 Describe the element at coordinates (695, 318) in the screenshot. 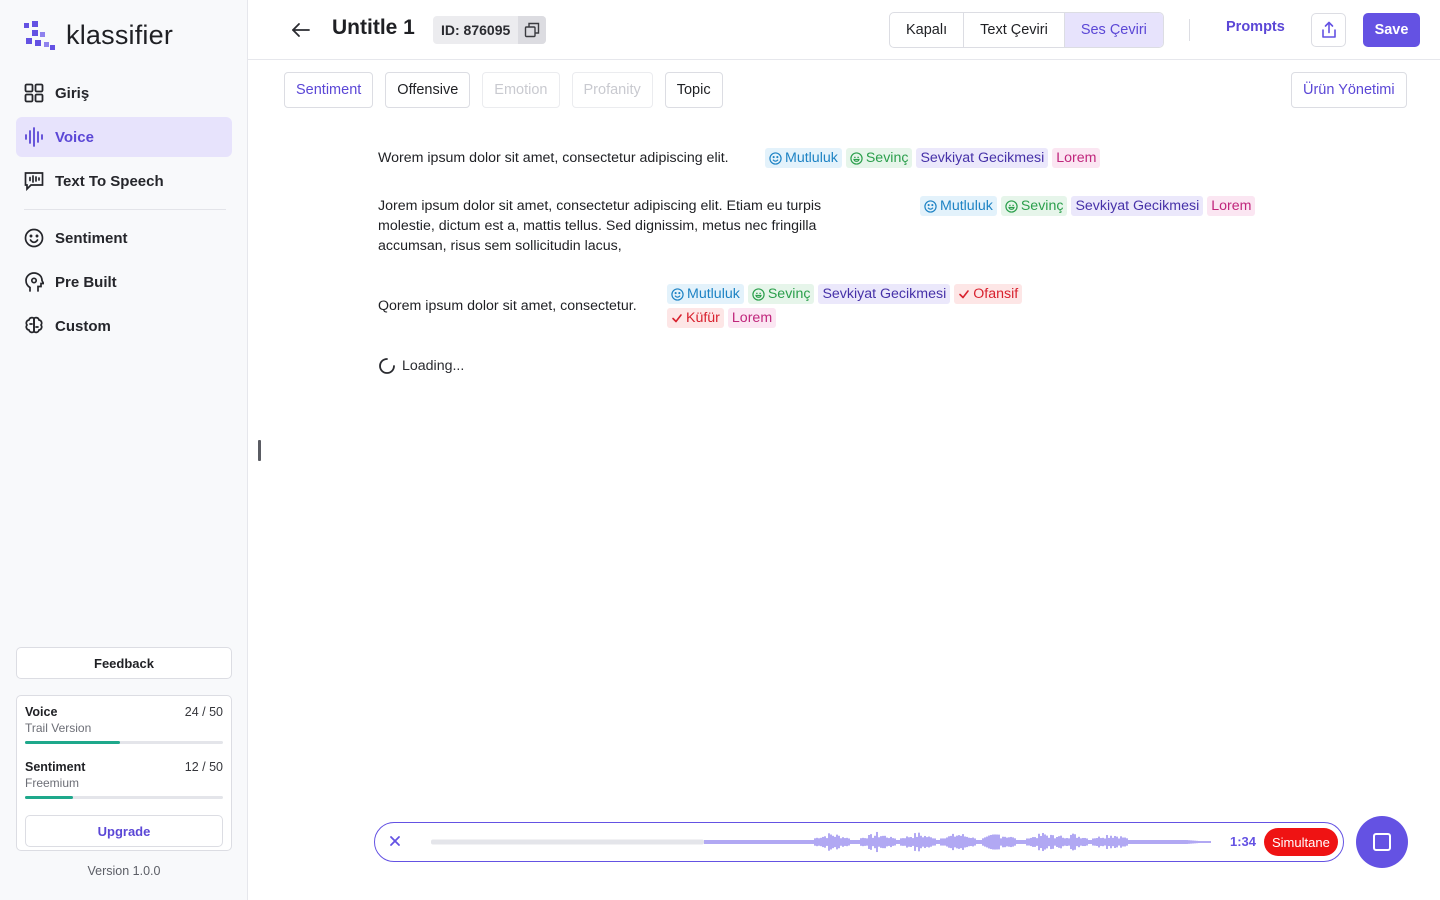

I see `tag-ofansif: Küfür` at that location.